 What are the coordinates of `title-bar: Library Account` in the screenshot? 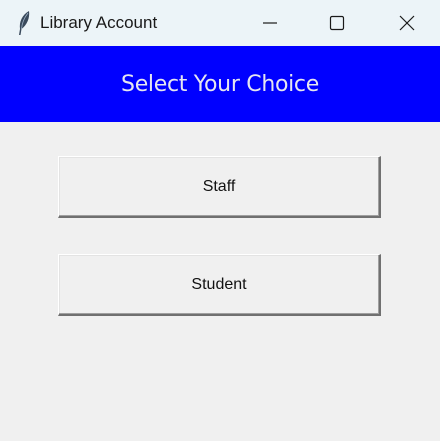 It's located at (220, 23).